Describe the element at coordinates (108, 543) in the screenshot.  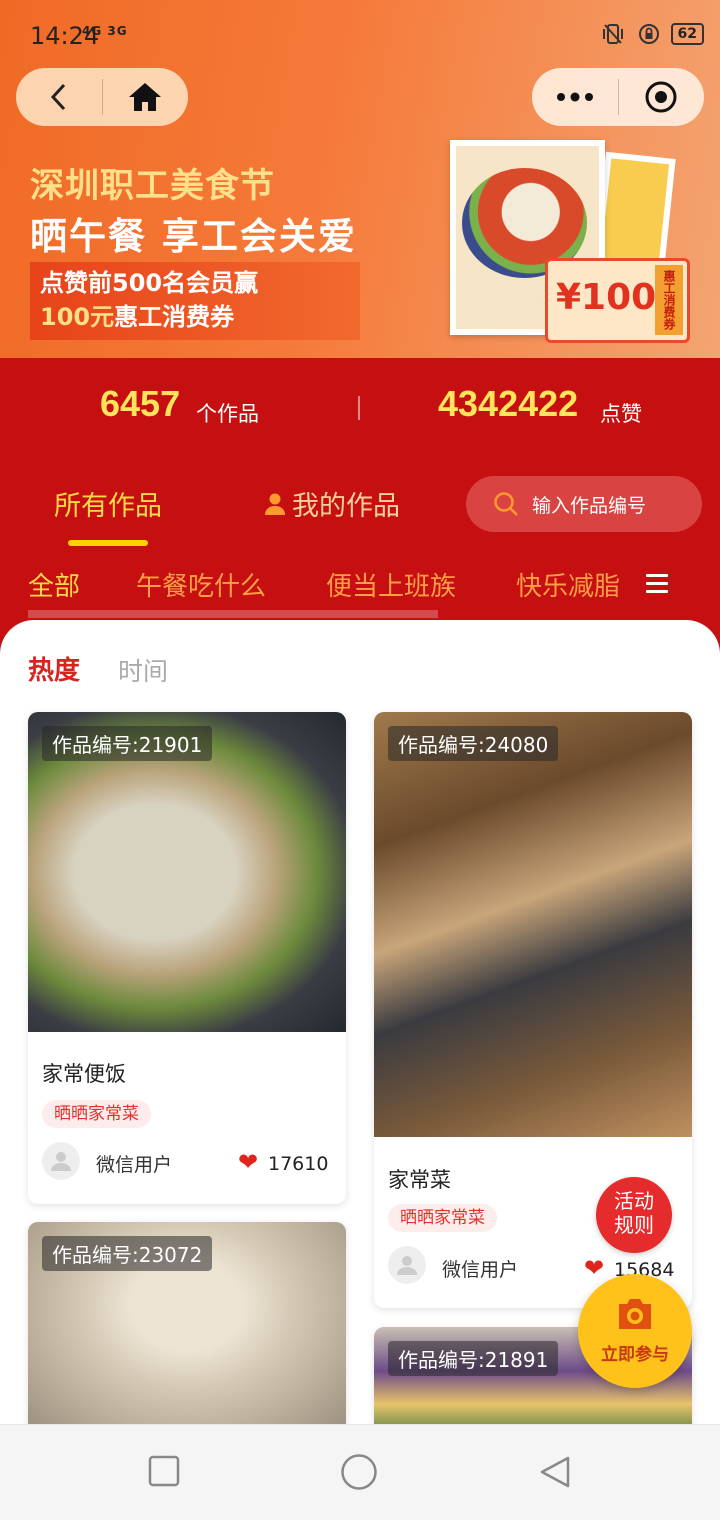
I see `tab-active-indicator` at that location.